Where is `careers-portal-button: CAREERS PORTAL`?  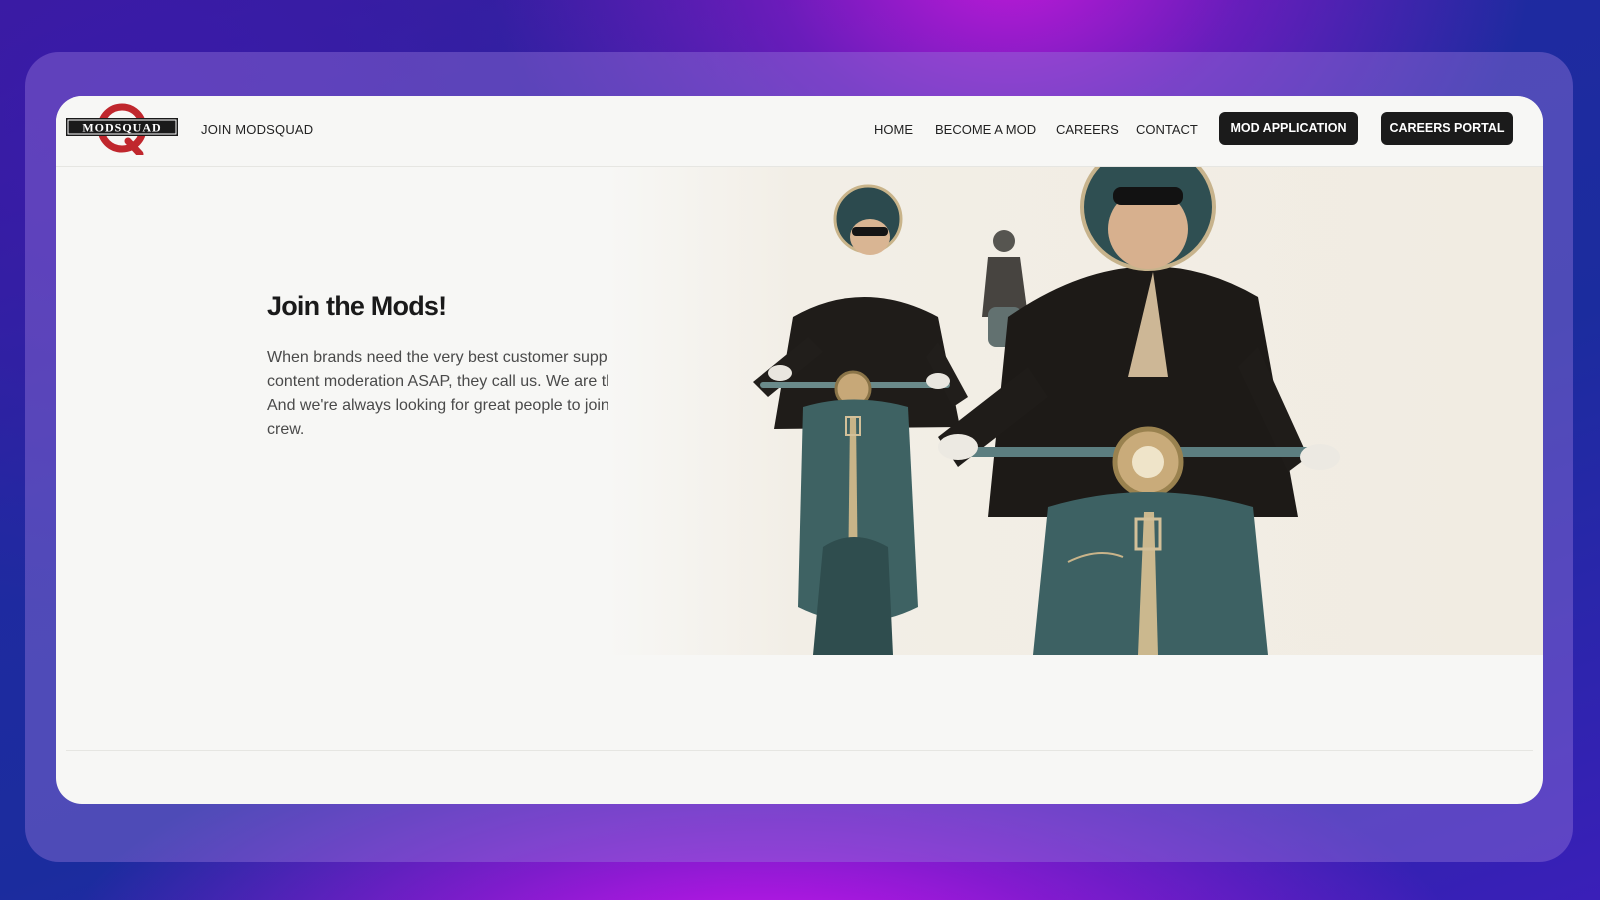
careers-portal-button: CAREERS PORTAL is located at coordinates (1447, 128).